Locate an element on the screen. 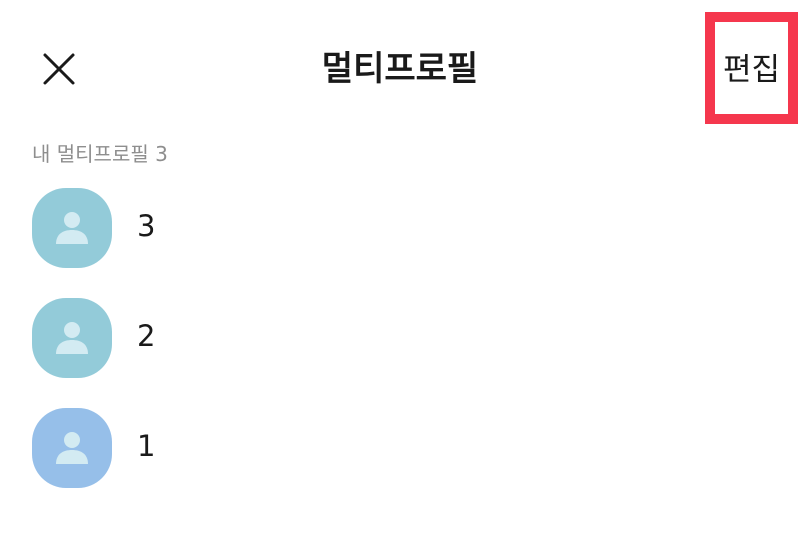 The height and width of the screenshot is (553, 800). profile-name: 3 is located at coordinates (146, 226).